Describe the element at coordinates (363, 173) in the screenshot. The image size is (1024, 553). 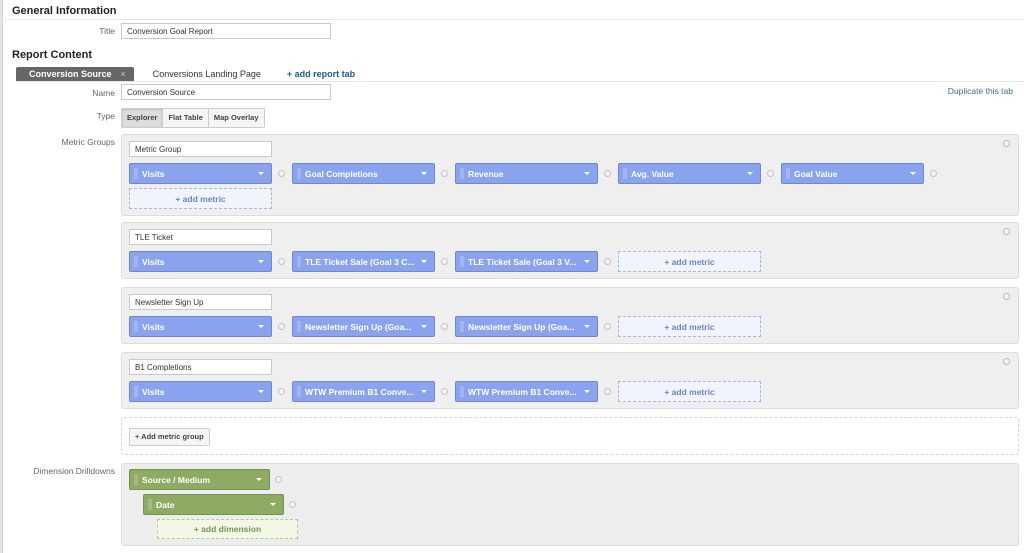
I see `metric-pill: Goal Completions` at that location.